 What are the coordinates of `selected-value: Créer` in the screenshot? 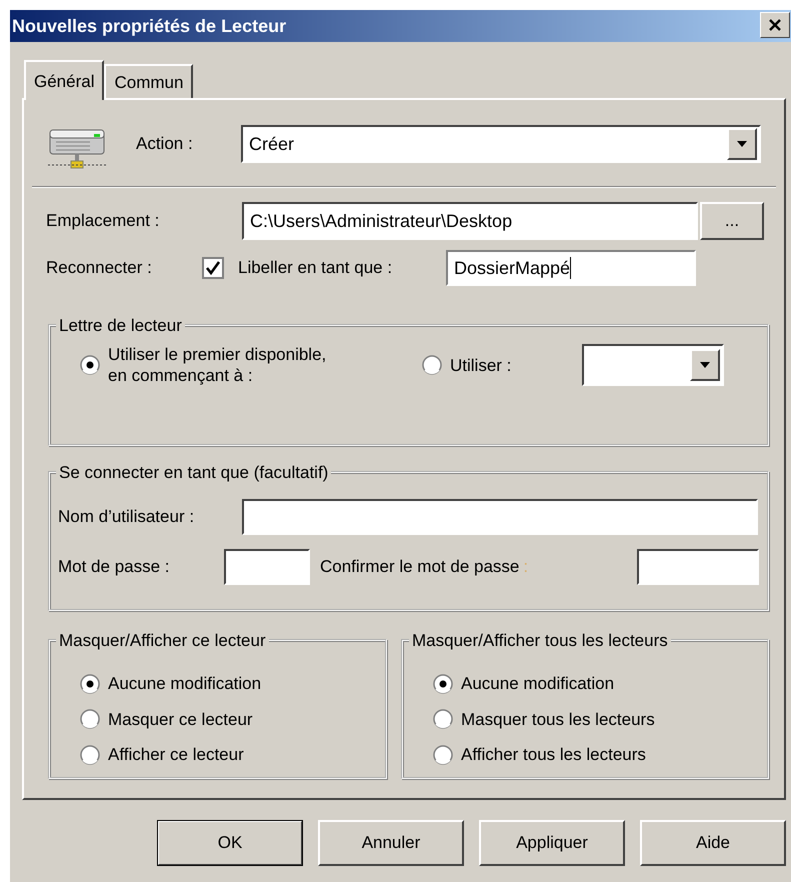 It's located at (271, 144).